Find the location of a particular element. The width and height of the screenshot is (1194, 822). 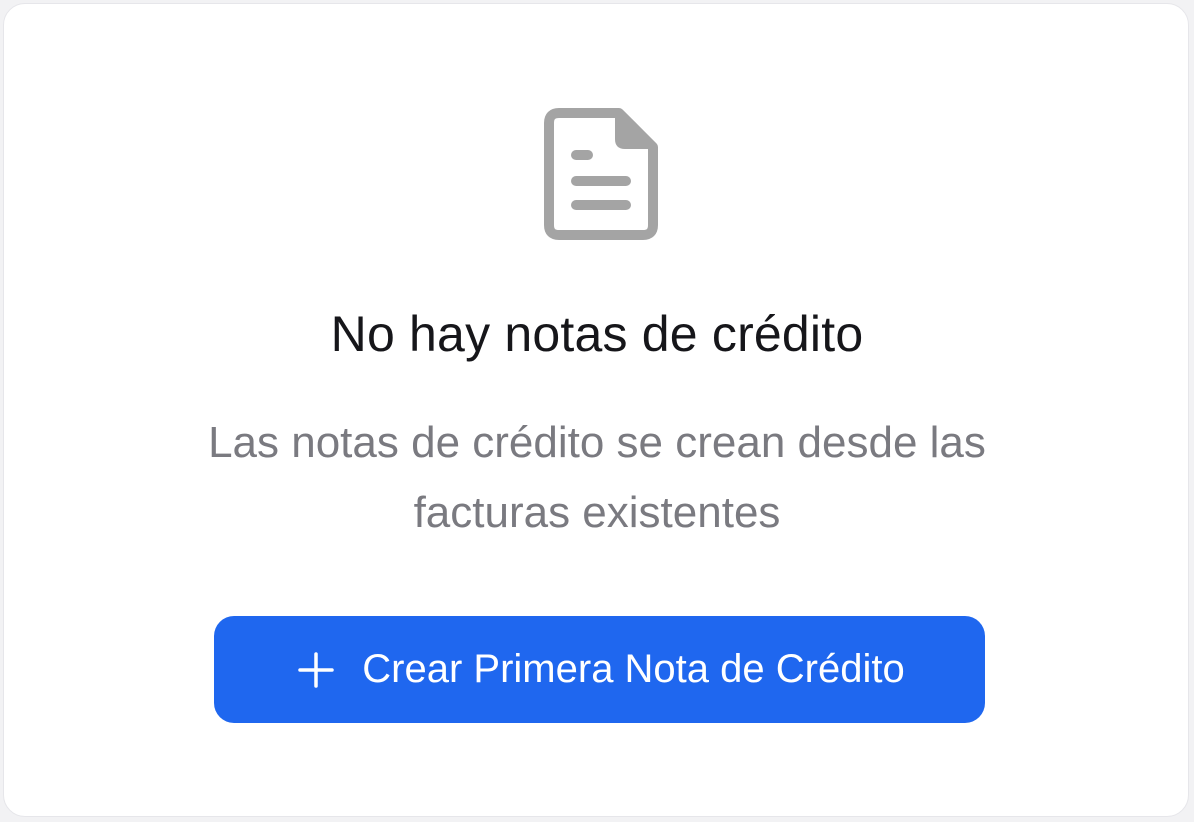

plus-icon is located at coordinates (316, 669).